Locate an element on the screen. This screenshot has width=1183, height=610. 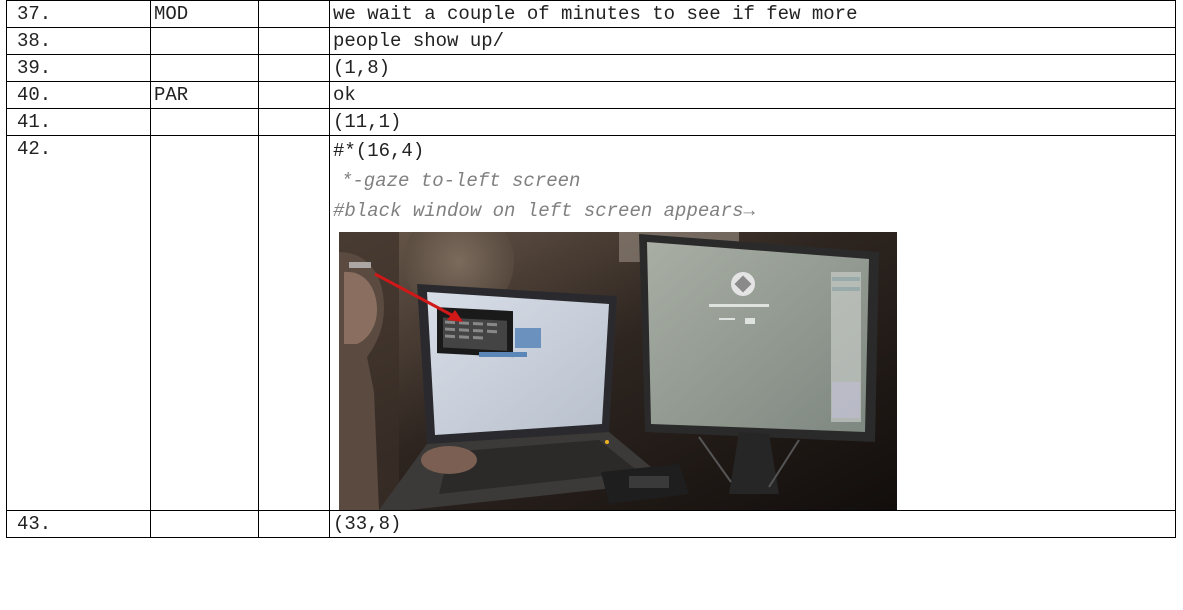
line-number: 38. is located at coordinates (78, 41).